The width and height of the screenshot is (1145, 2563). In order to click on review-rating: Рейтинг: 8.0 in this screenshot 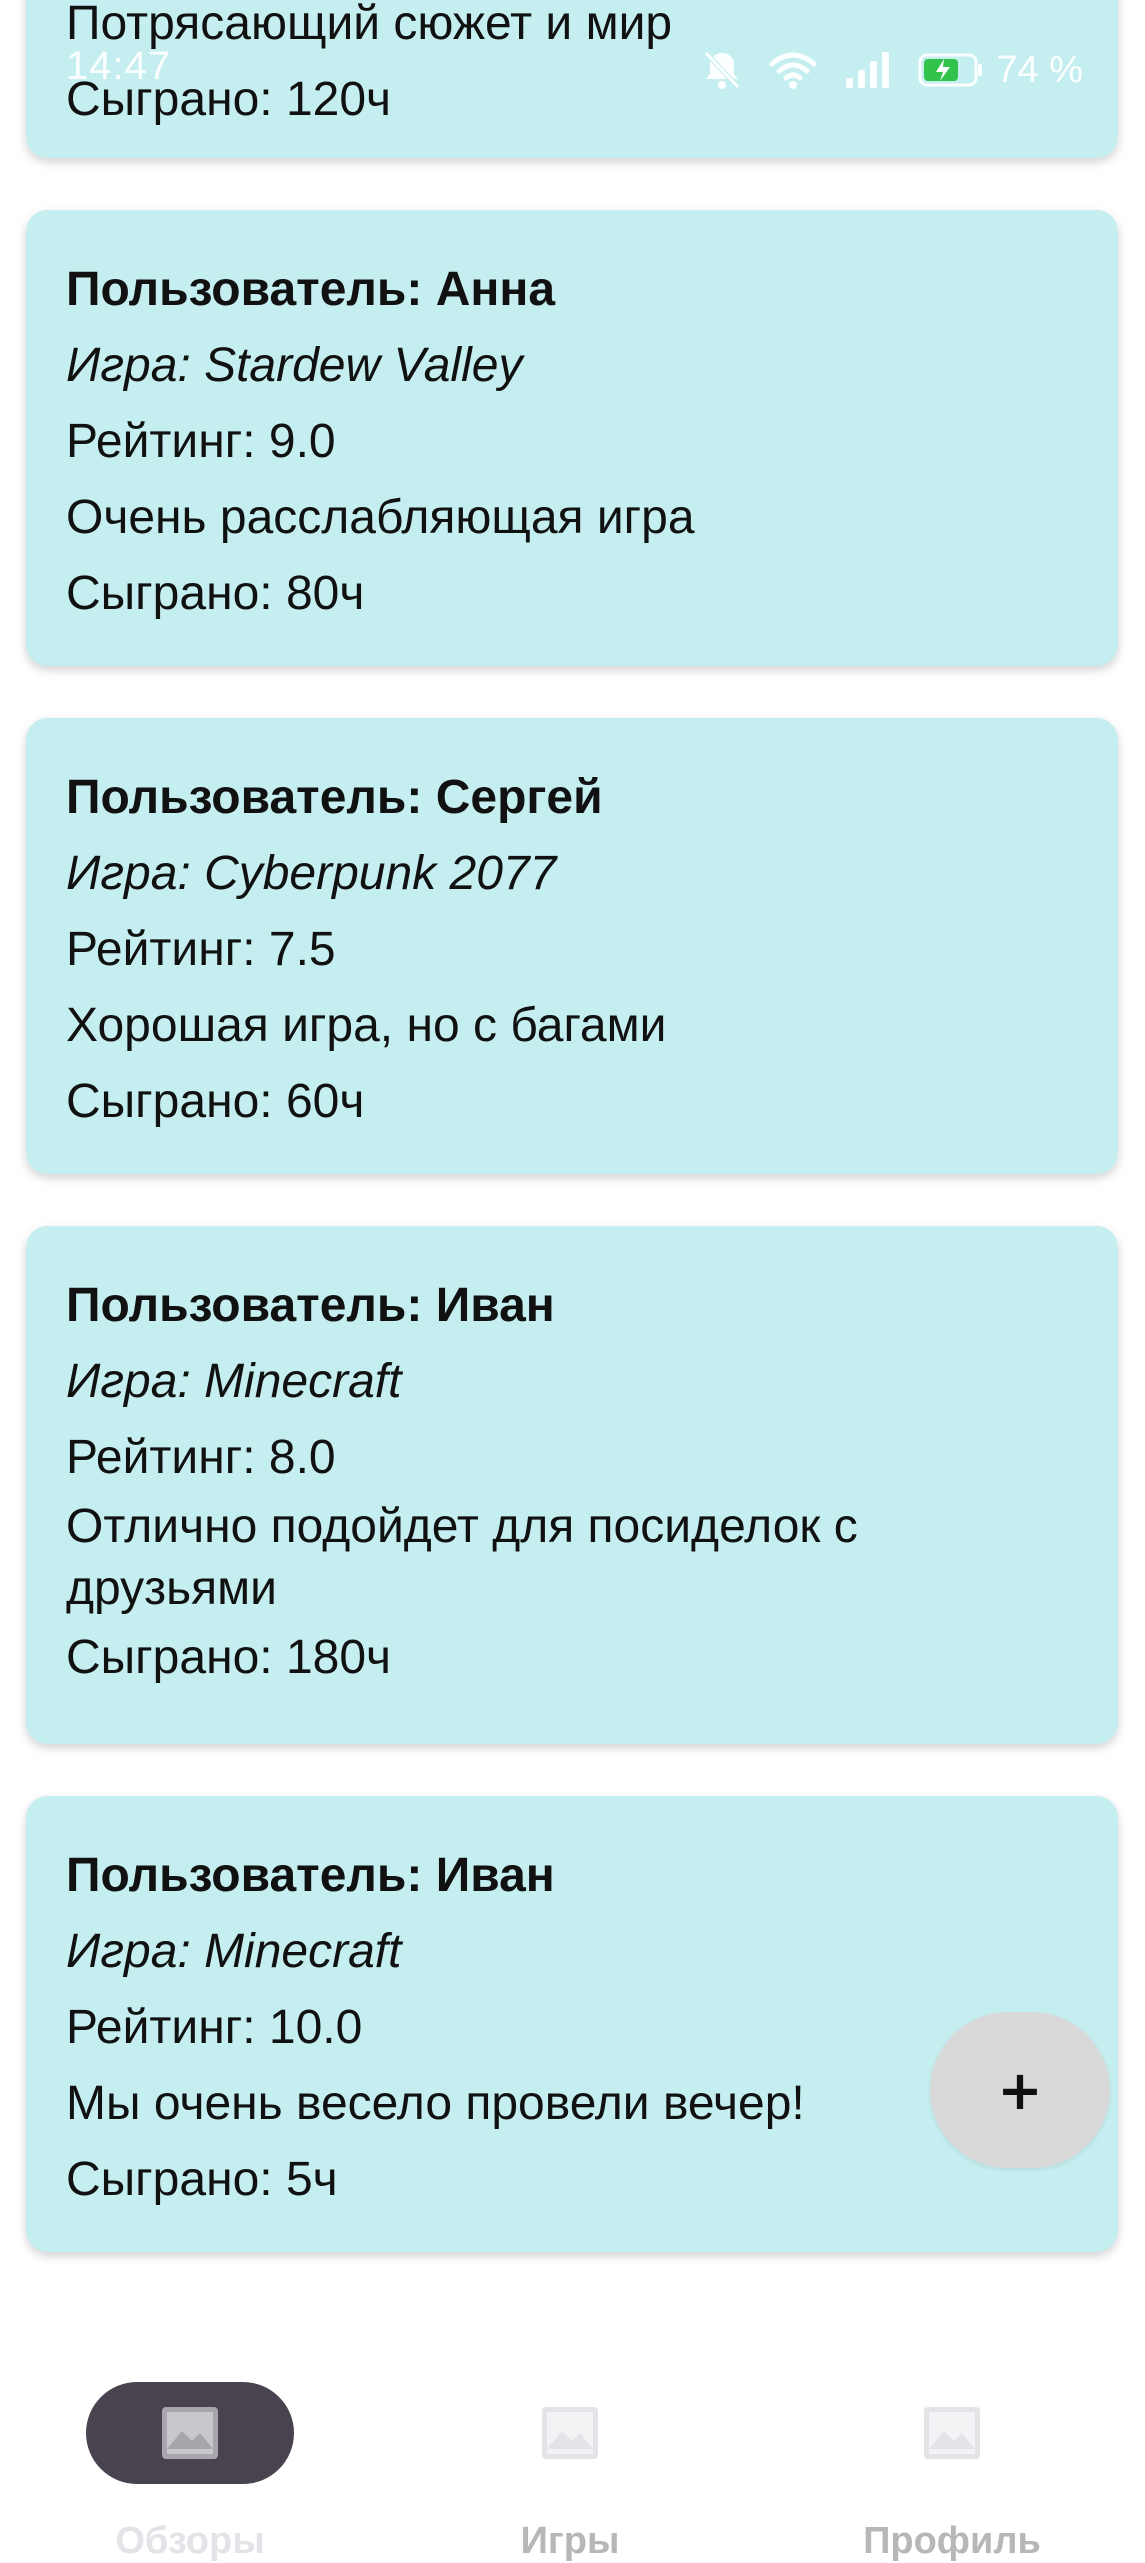, I will do `click(201, 1457)`.